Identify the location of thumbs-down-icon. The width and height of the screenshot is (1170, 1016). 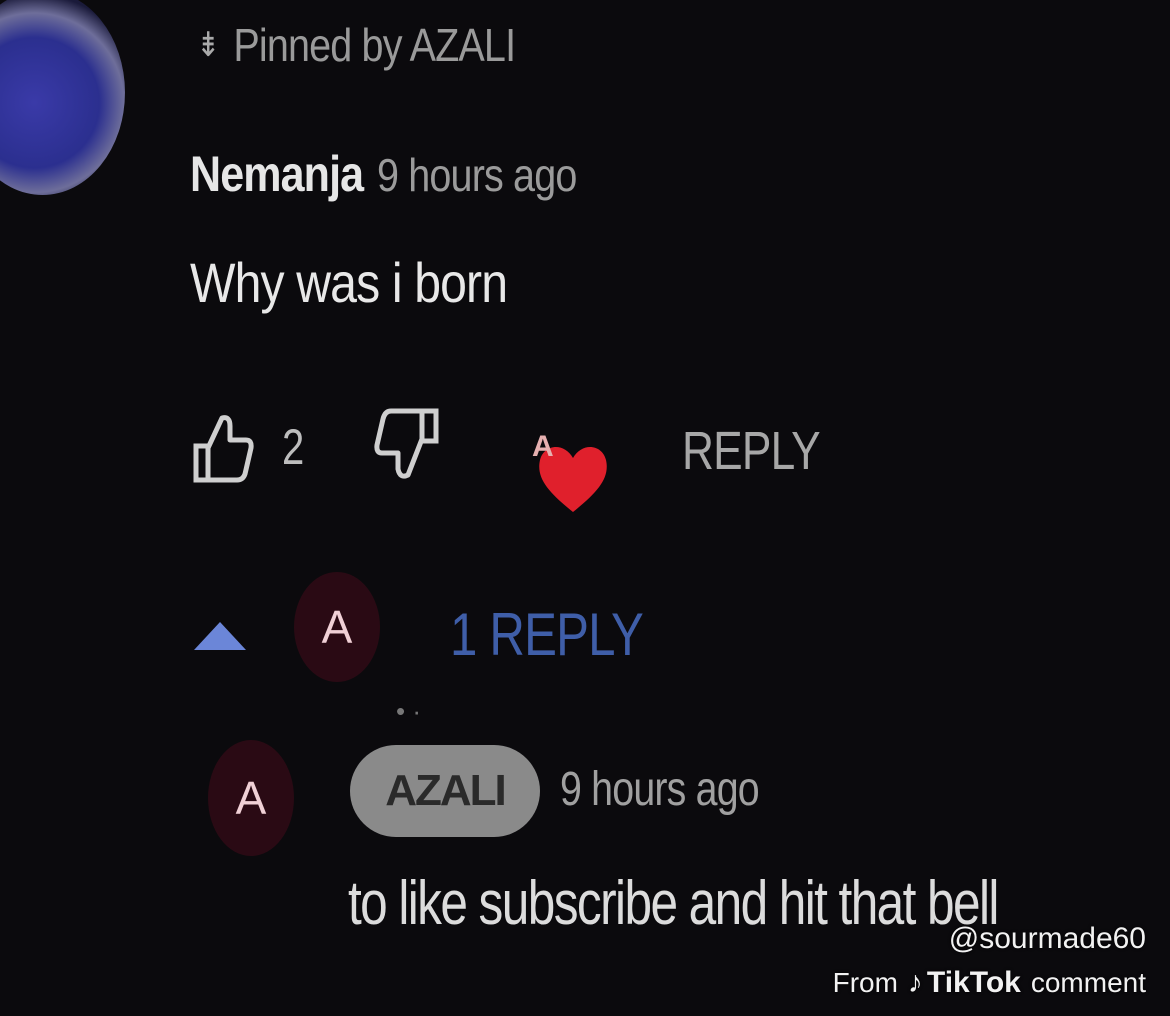
(406, 443).